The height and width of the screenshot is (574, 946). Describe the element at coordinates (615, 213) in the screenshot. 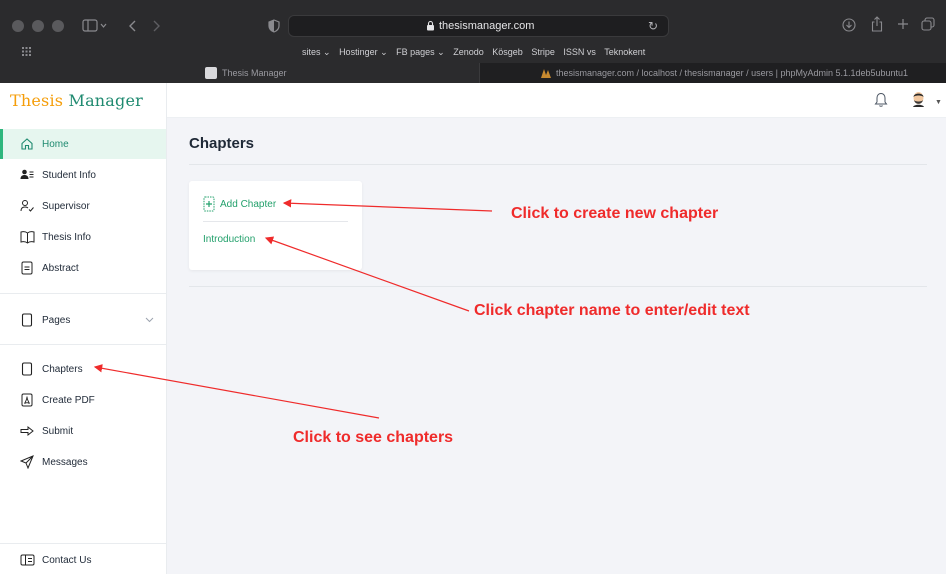

I see `annotation-create-chapter: Click to create new chapter` at that location.